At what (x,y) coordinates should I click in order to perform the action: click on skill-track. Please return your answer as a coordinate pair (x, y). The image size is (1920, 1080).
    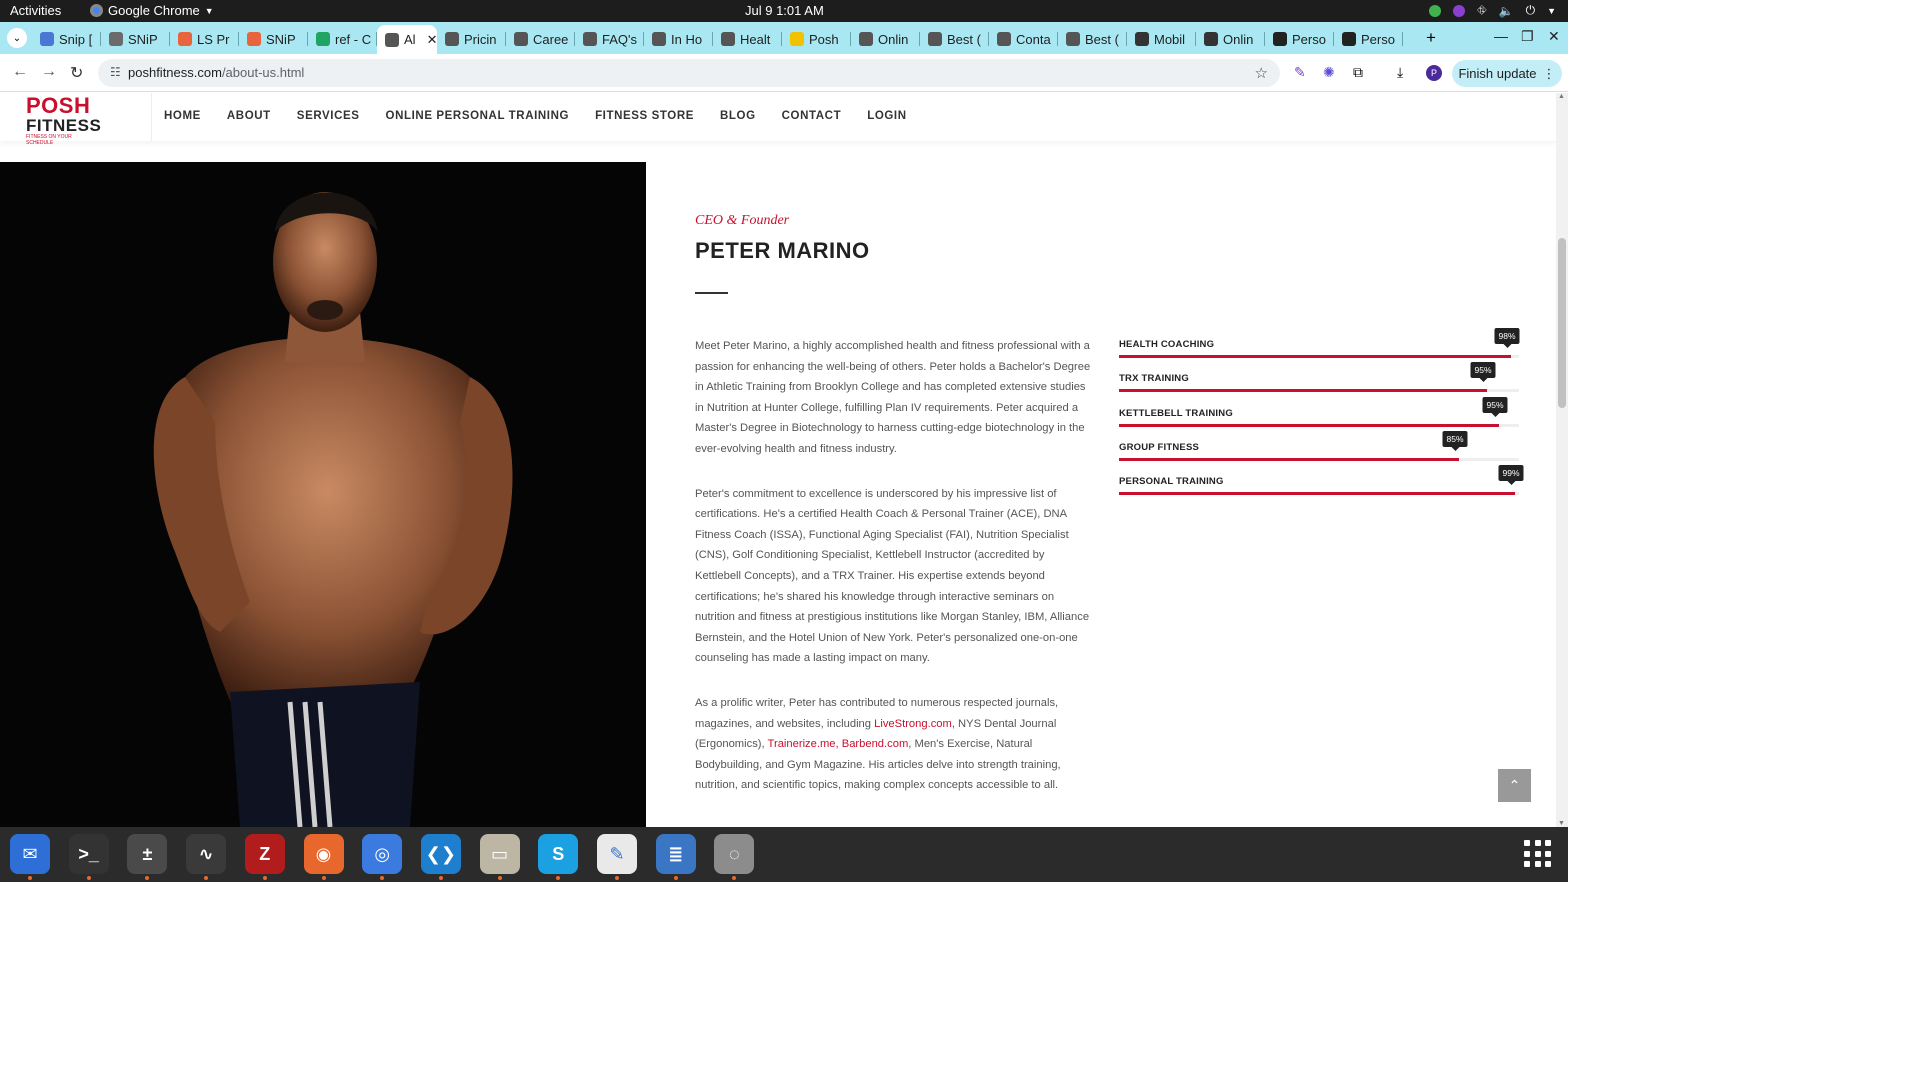
    Looking at the image, I should click on (1319, 459).